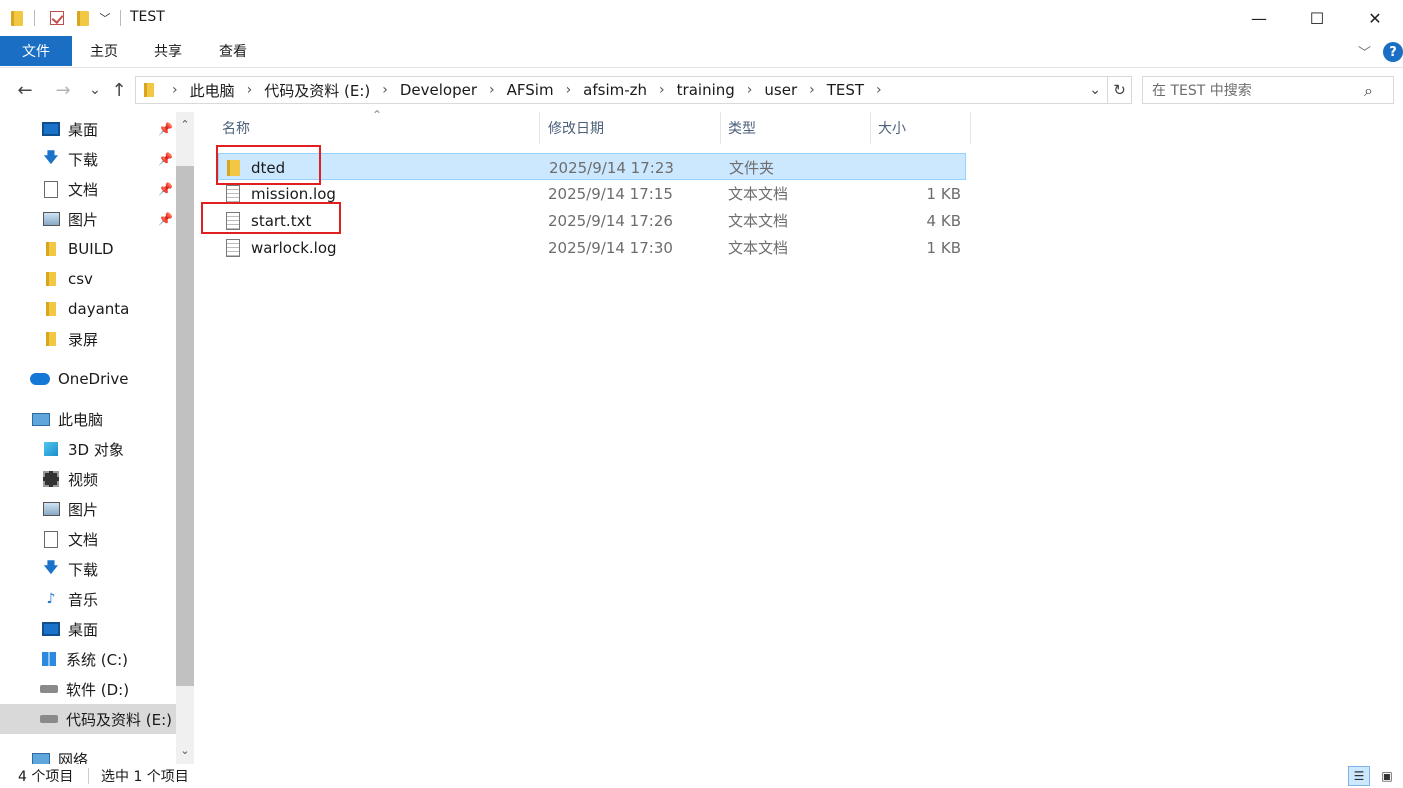 Image resolution: width=1403 pixels, height=788 pixels. Describe the element at coordinates (104, 51) in the screenshot. I see `tab-home: 主页` at that location.